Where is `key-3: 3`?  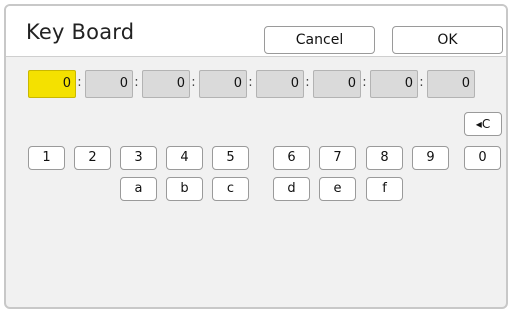 key-3: 3 is located at coordinates (138, 158).